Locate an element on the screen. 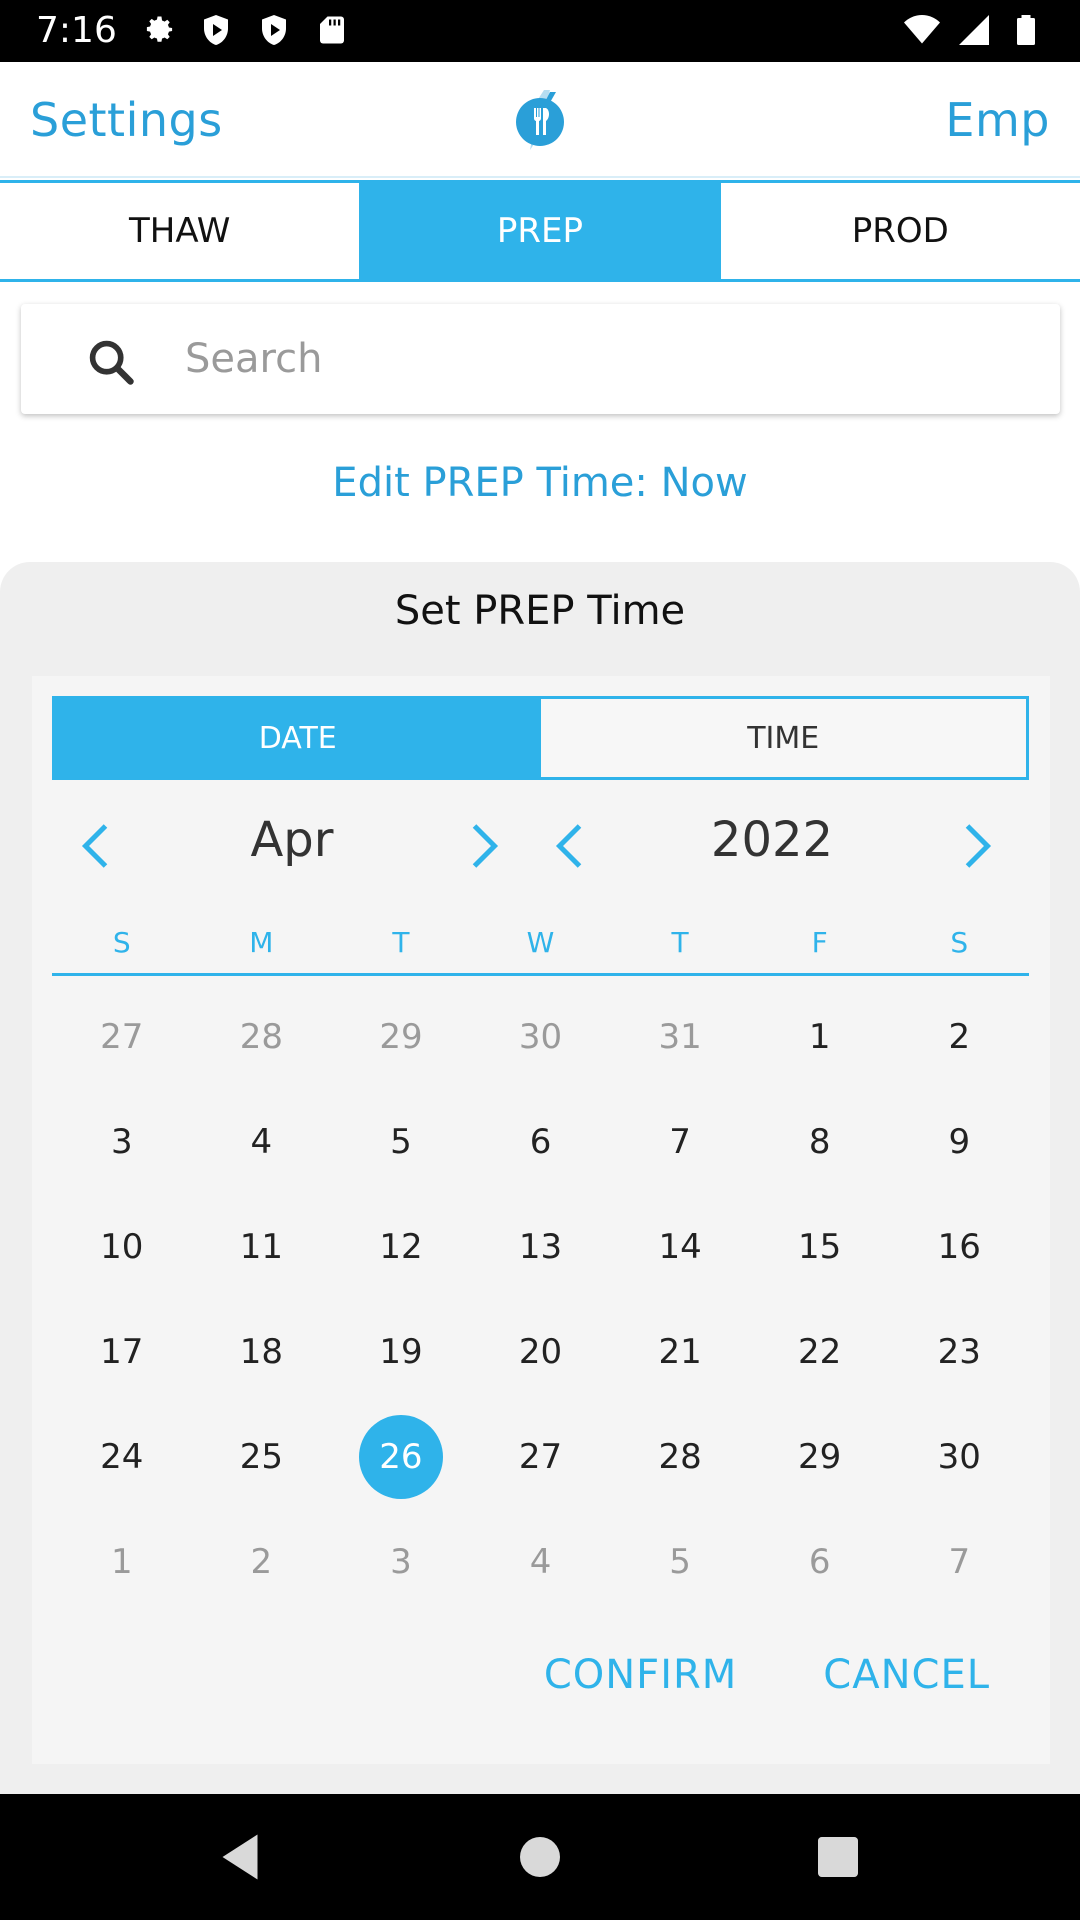  confirm-button: CONFIRM is located at coordinates (640, 1675).